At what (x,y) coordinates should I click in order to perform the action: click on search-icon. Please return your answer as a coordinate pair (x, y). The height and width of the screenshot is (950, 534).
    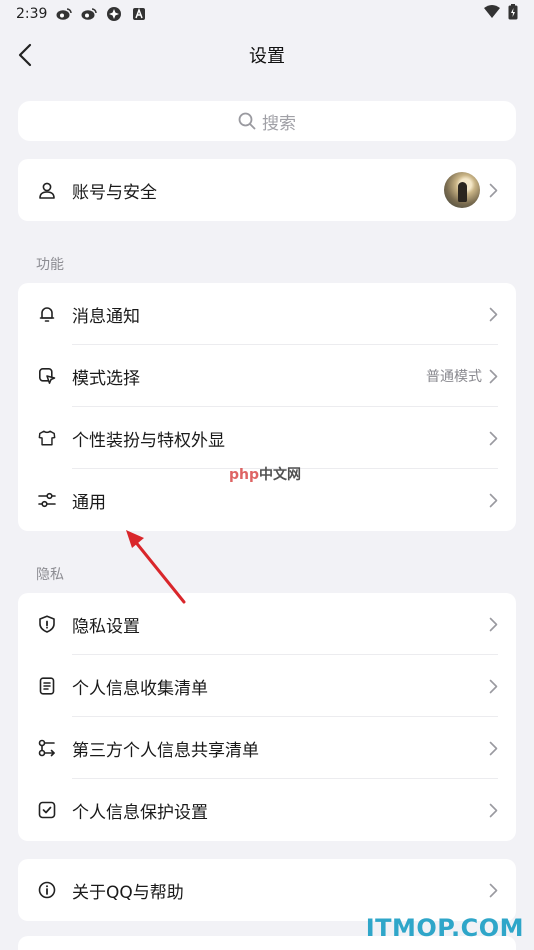
    Looking at the image, I should click on (247, 121).